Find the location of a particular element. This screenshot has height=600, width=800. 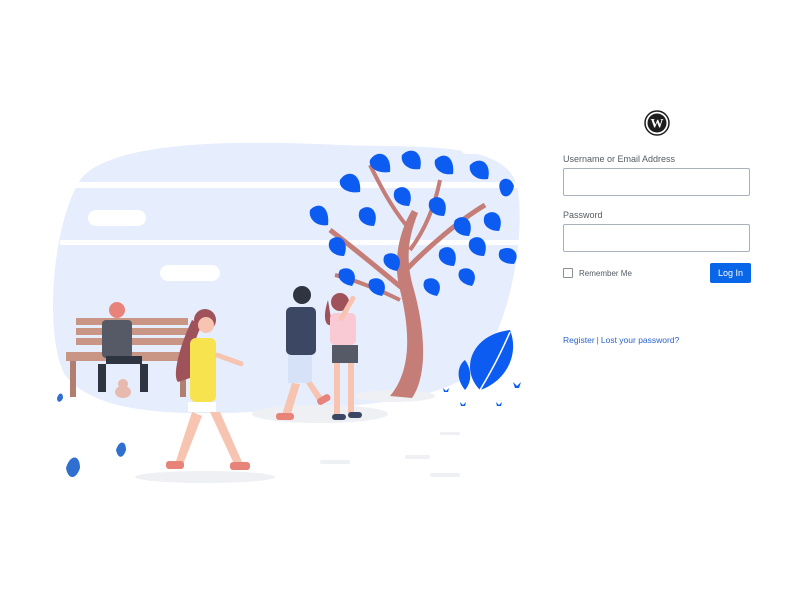

auth-links: Register | Lost your password? is located at coordinates (657, 340).